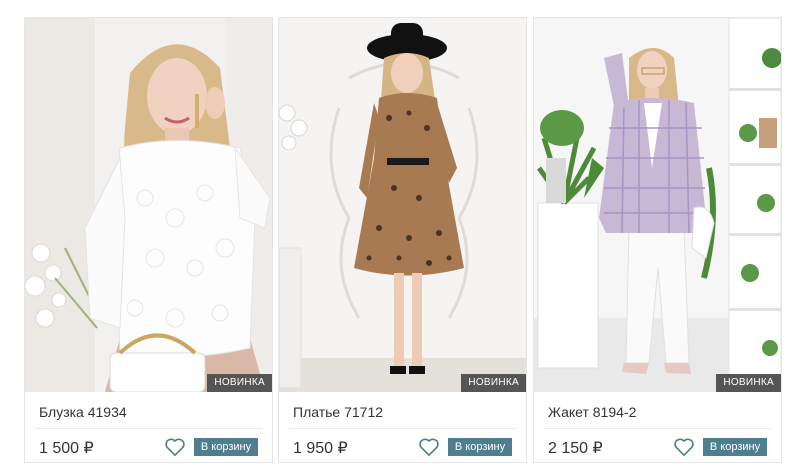 This screenshot has width=800, height=468. What do you see at coordinates (592, 412) in the screenshot?
I see `product-title: Жакет 8194-2` at bounding box center [592, 412].